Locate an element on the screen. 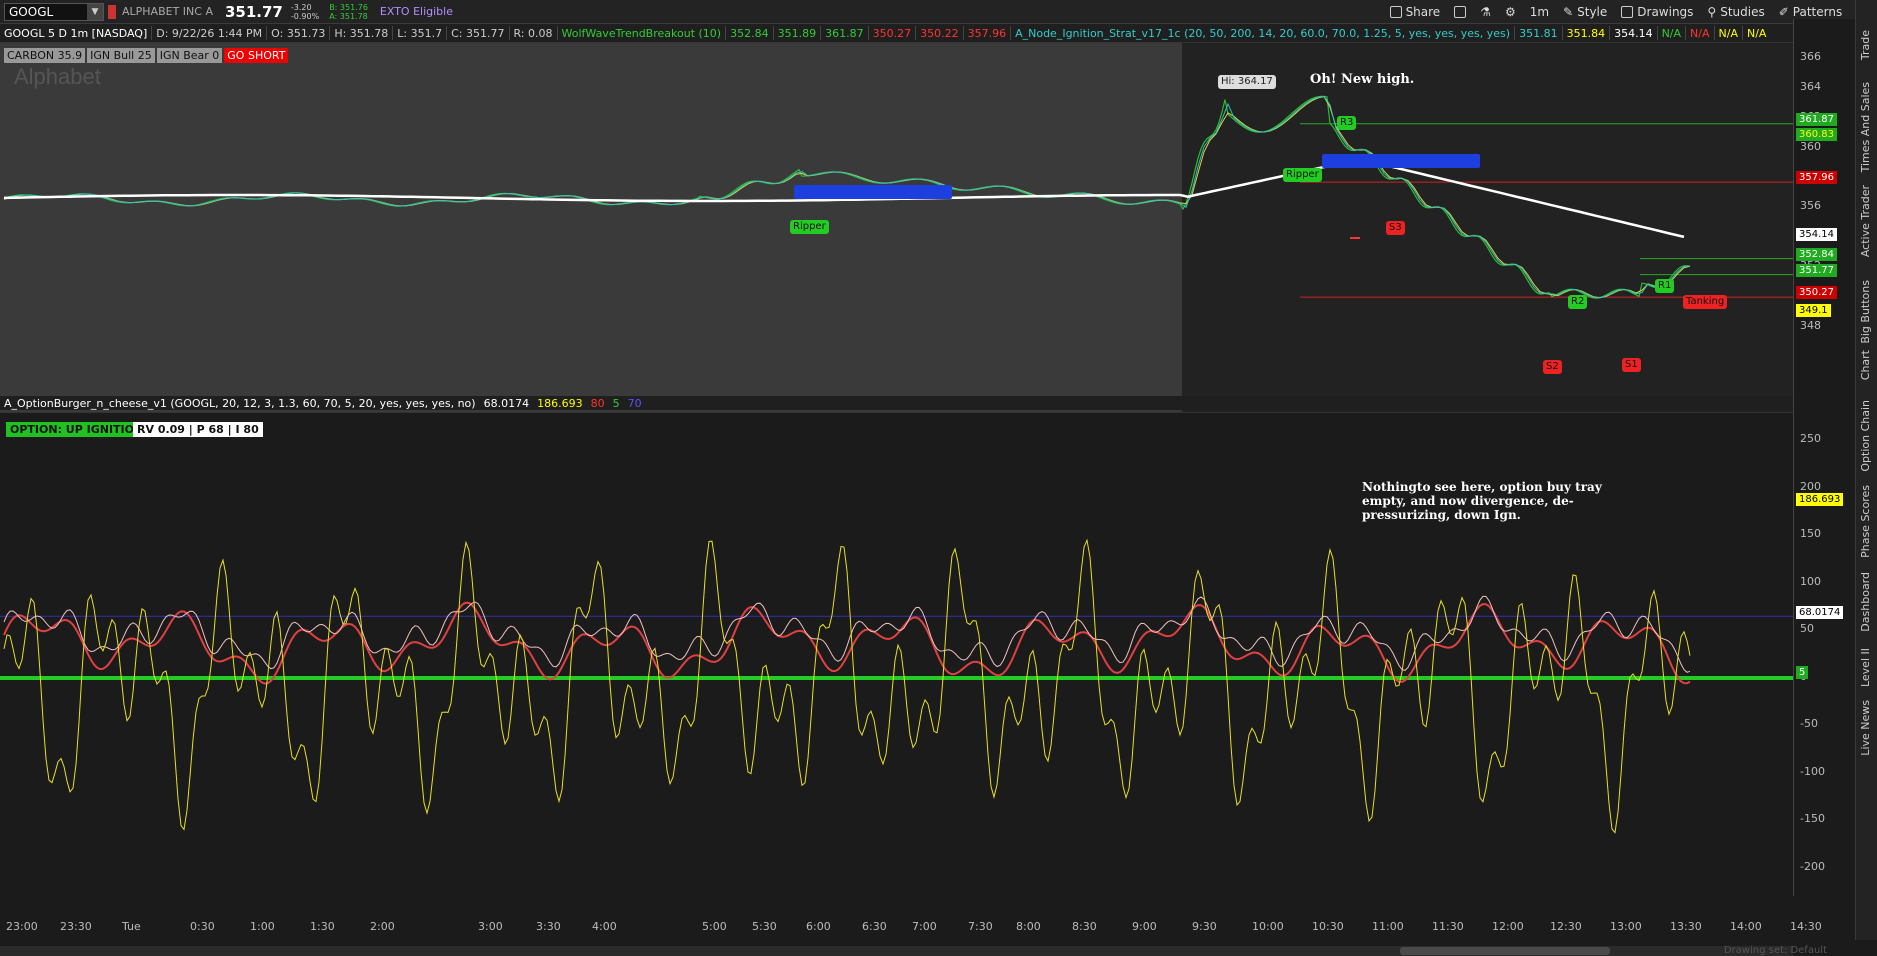 This screenshot has height=956, width=1877. time-tick: 1:00 is located at coordinates (262, 926).